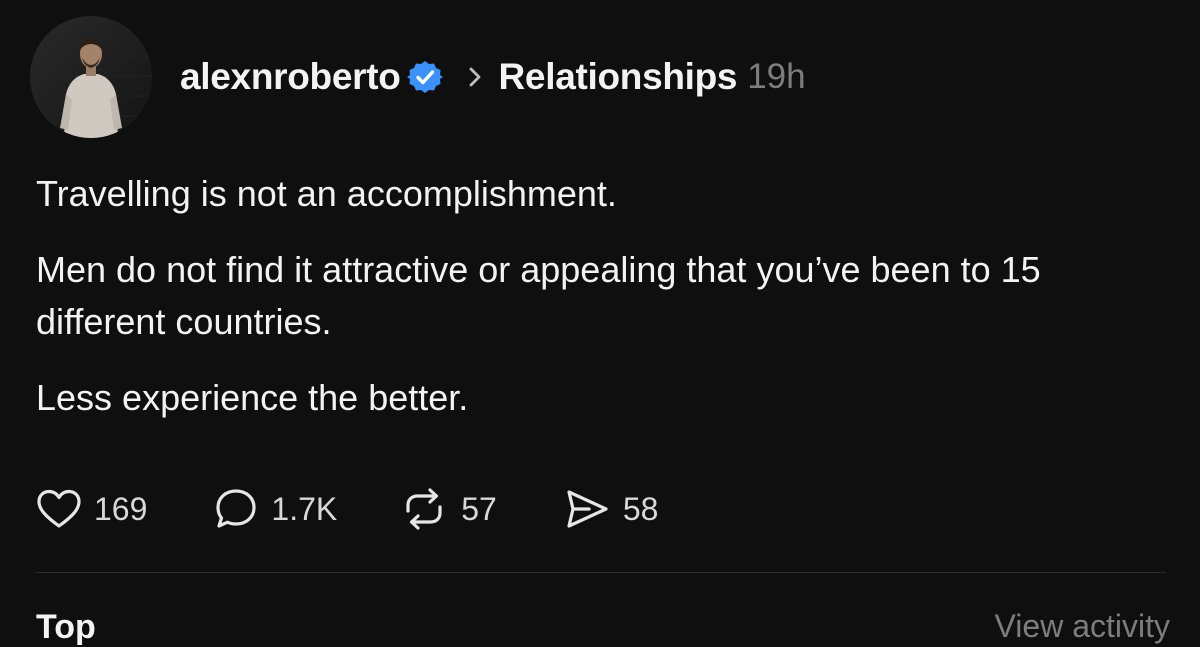  Describe the element at coordinates (326, 193) in the screenshot. I see `post-paragraph: Travelling is not an accomplishment.` at that location.